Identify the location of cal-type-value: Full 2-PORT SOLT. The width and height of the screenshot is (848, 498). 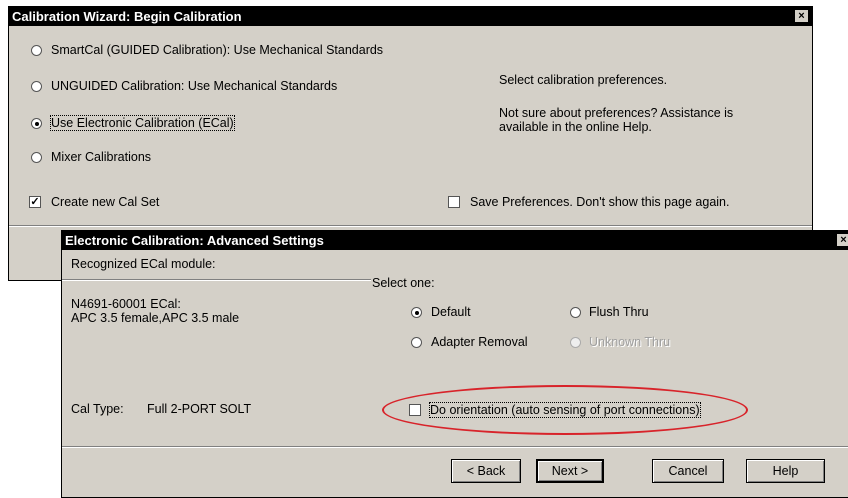
(199, 409).